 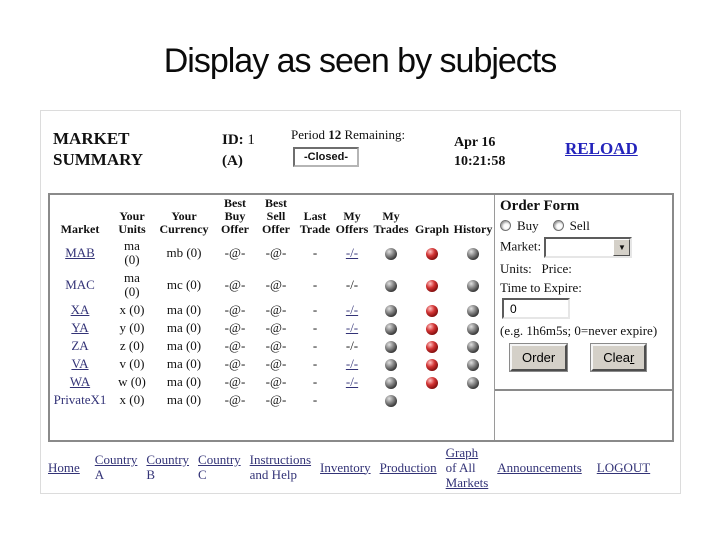 I want to click on market-cell: YA, so click(x=80, y=328).